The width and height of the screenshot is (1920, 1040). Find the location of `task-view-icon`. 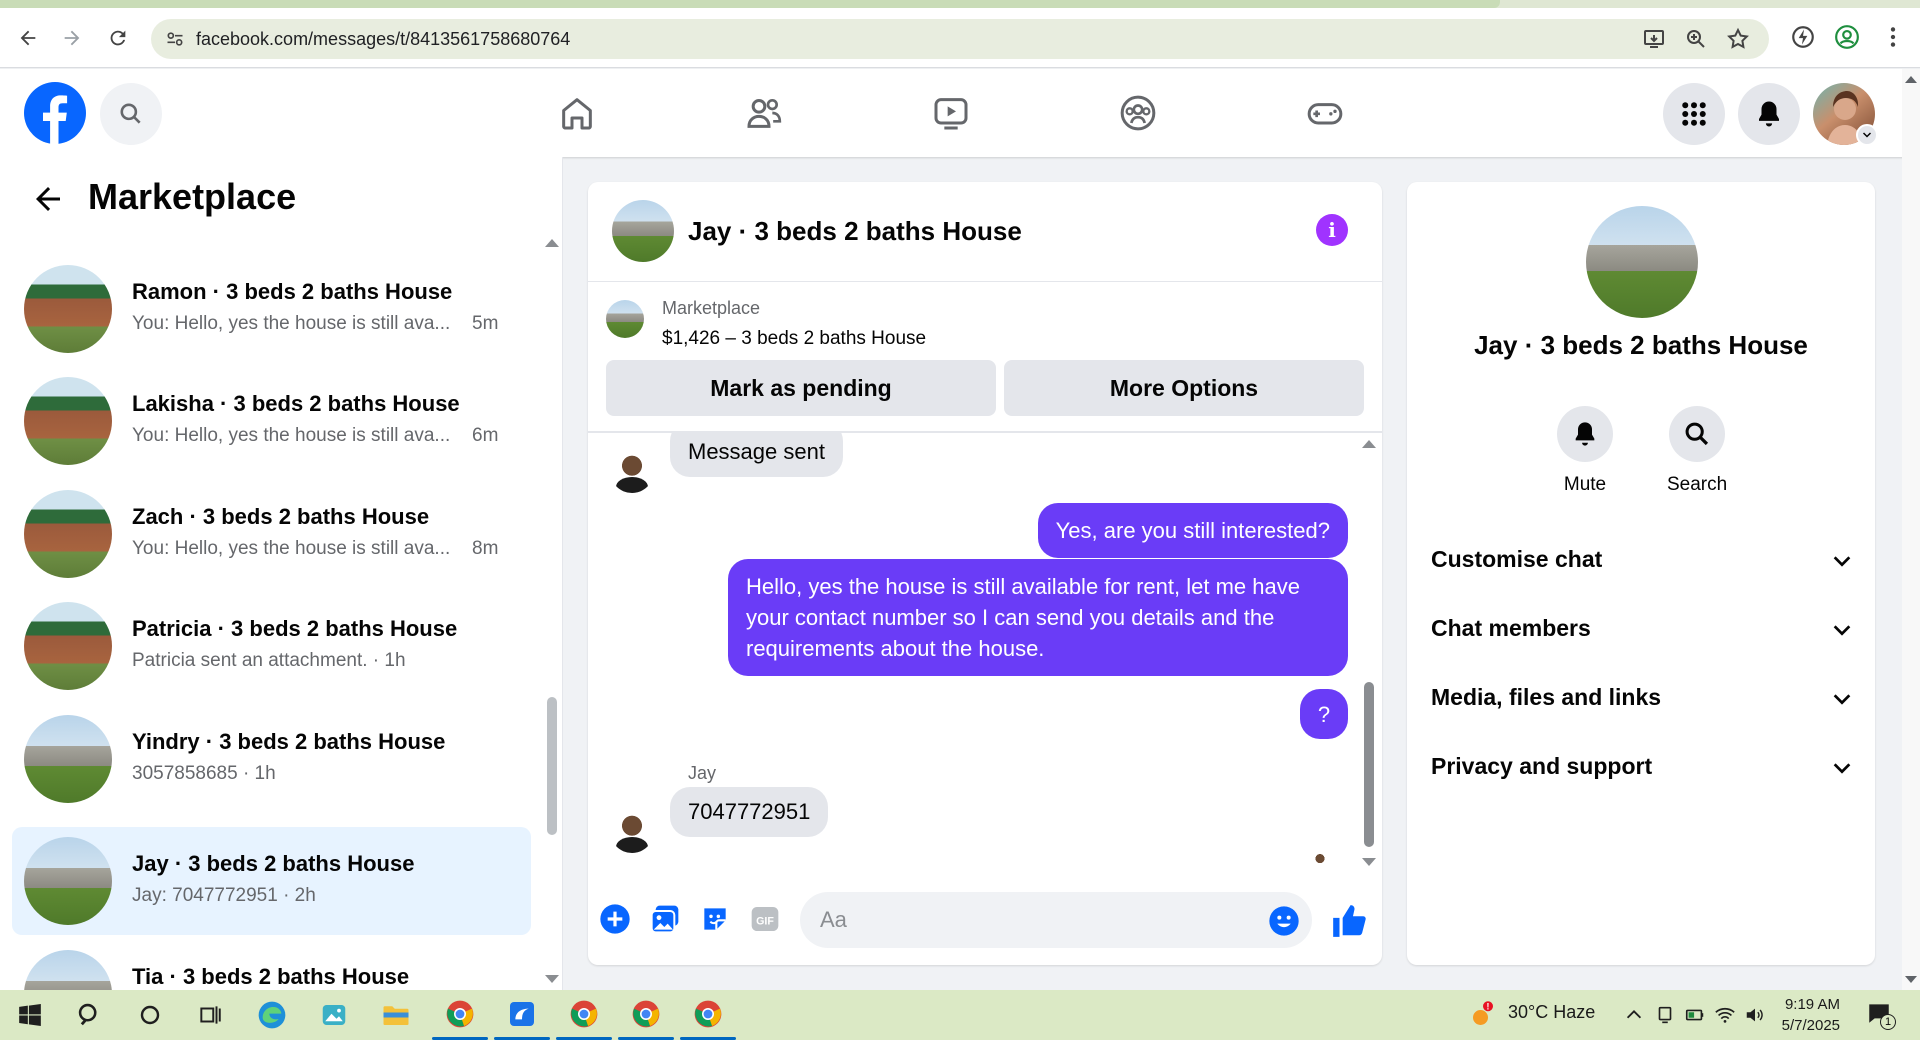

task-view-icon is located at coordinates (210, 1015).